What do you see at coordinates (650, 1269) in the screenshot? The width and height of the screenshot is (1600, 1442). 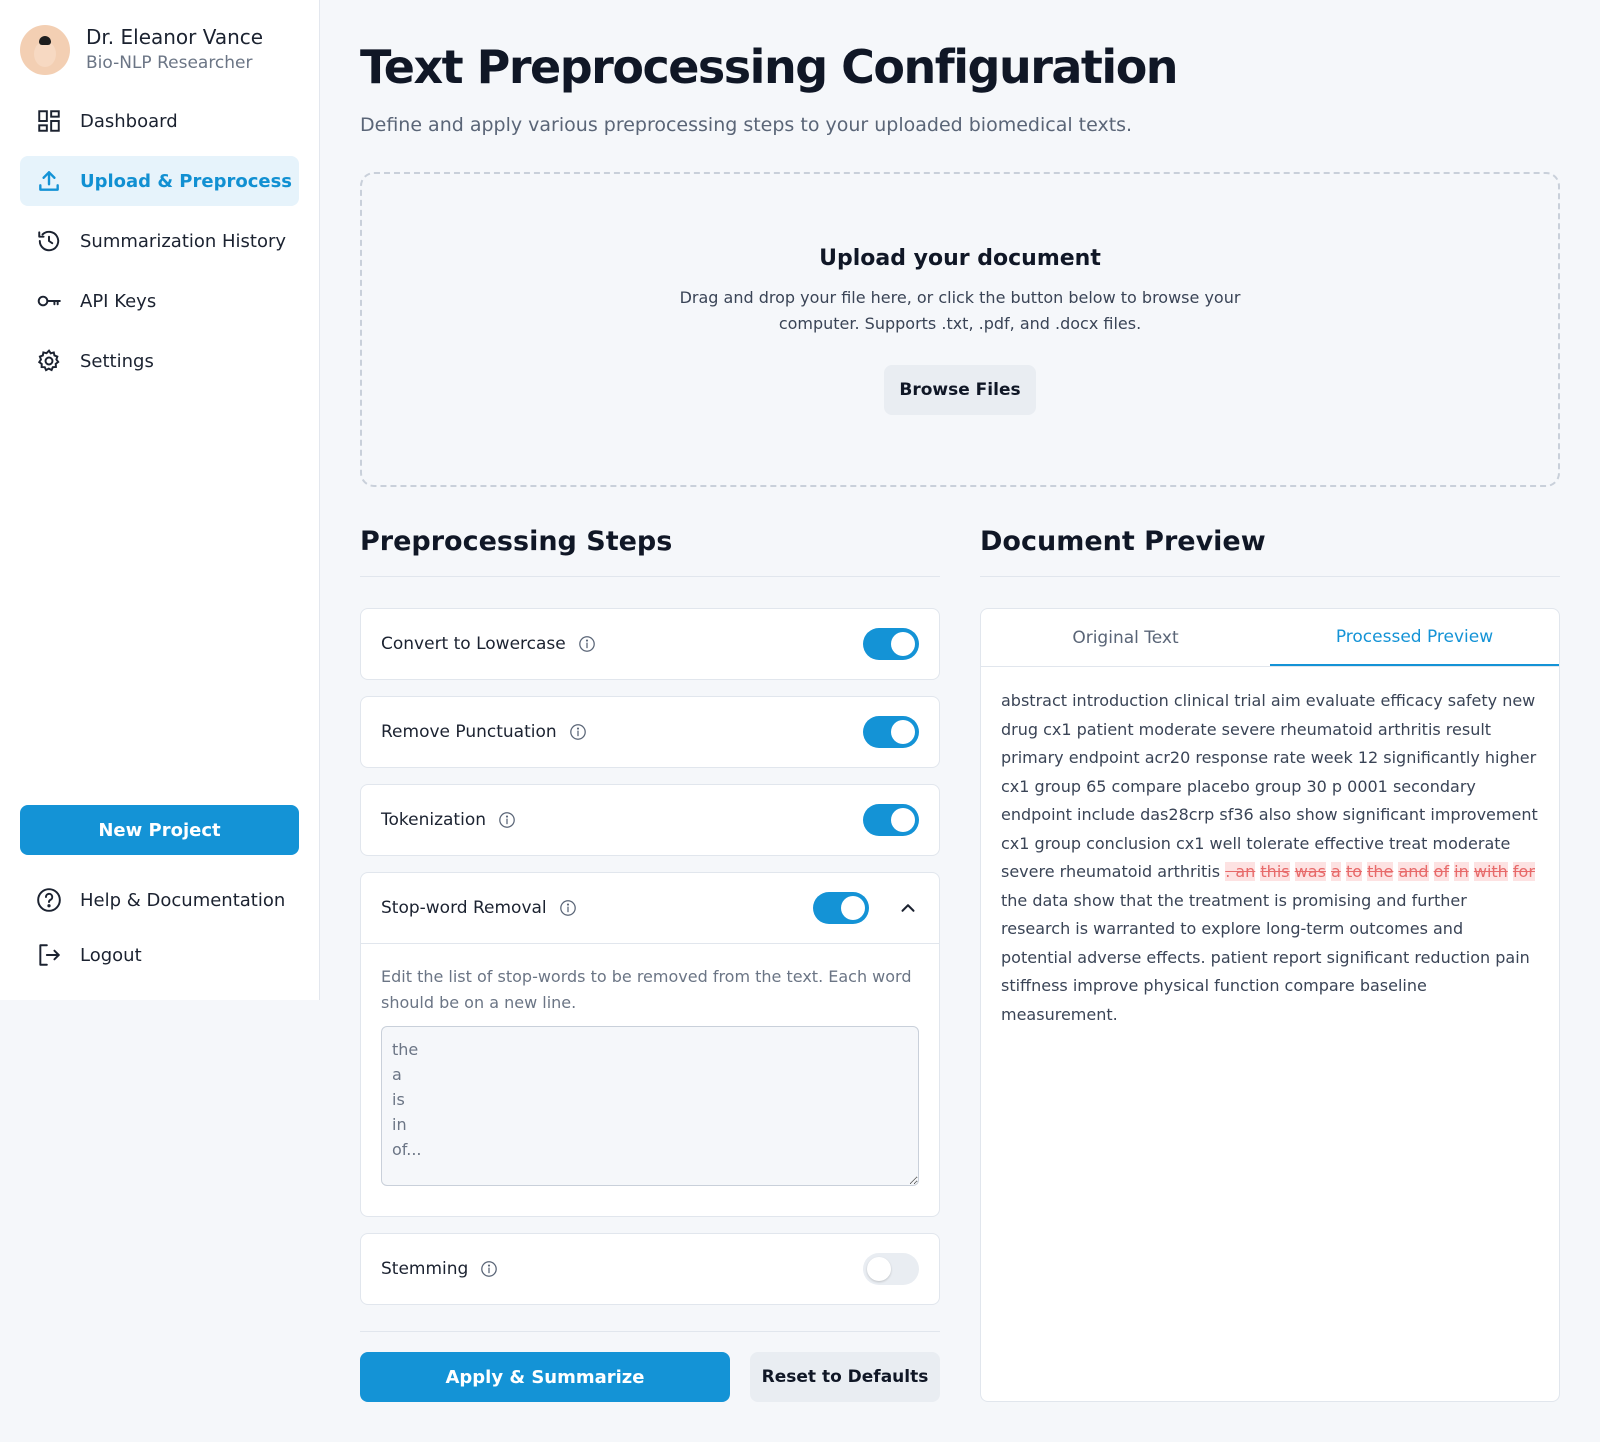 I see `step-card-stemming: Stemming` at bounding box center [650, 1269].